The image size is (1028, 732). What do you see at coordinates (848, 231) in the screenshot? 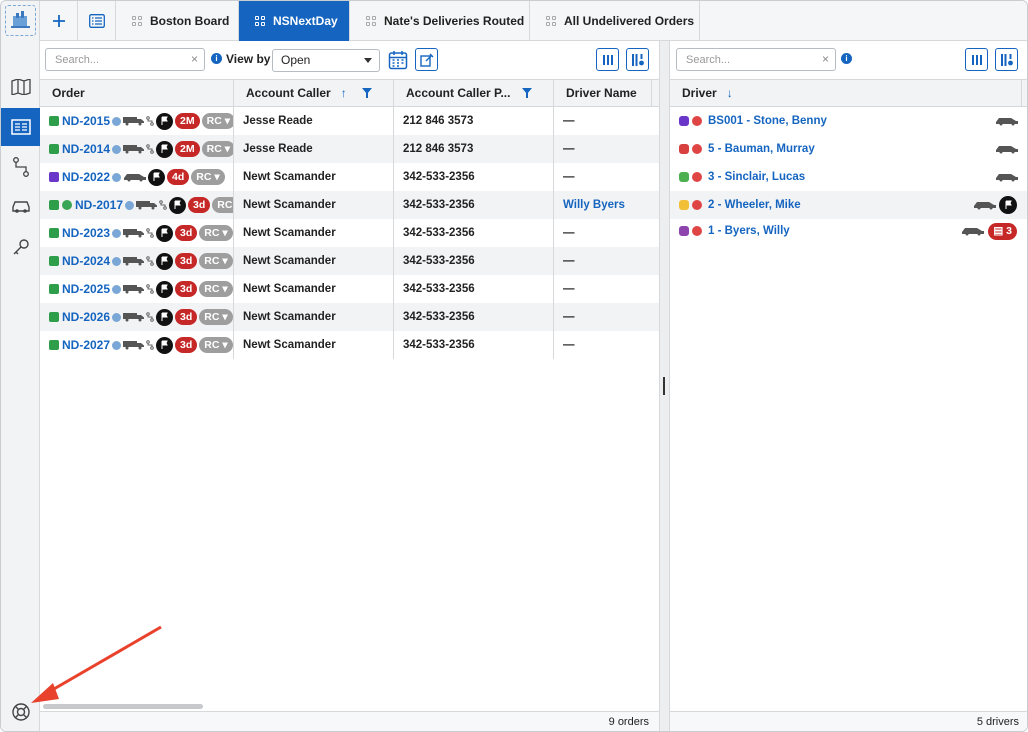
I see `list-item: 1 - Byers, Willy ▤ 3` at bounding box center [848, 231].